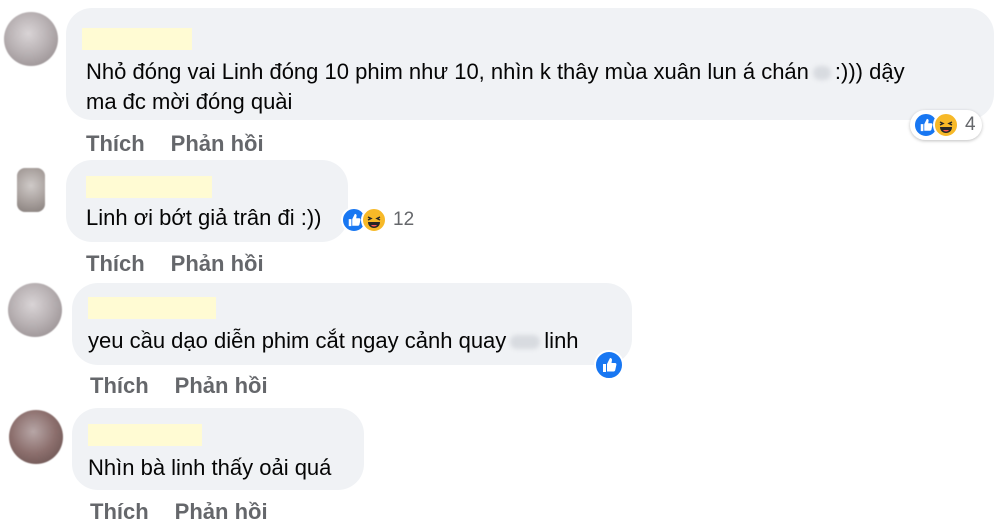 The height and width of the screenshot is (532, 1000). I want to click on reaction-count: 4, so click(970, 124).